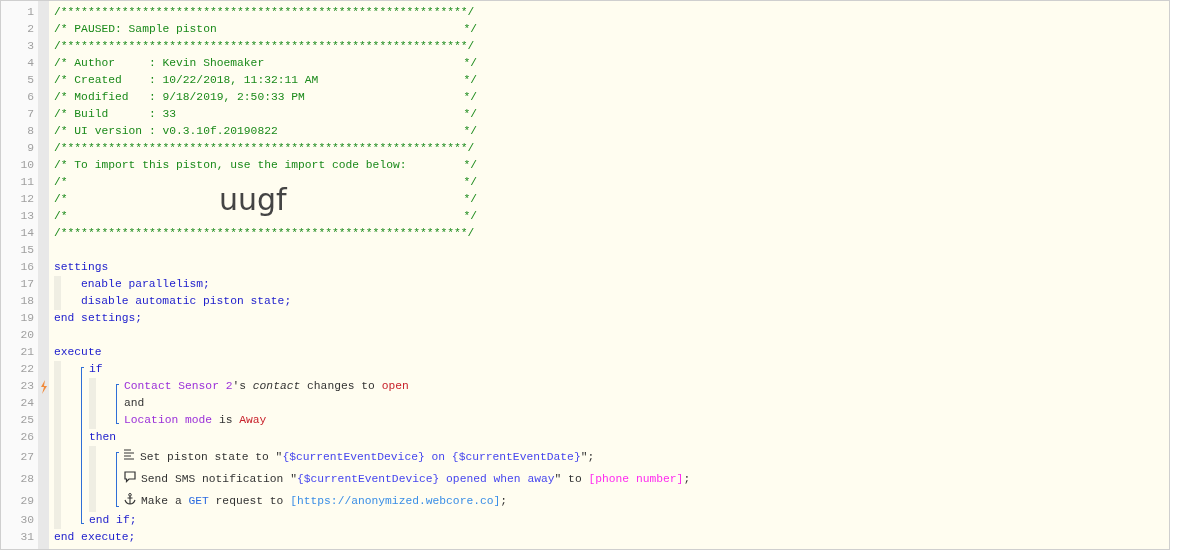 This screenshot has width=1178, height=555. What do you see at coordinates (253, 200) in the screenshot?
I see `import-code: uugf` at bounding box center [253, 200].